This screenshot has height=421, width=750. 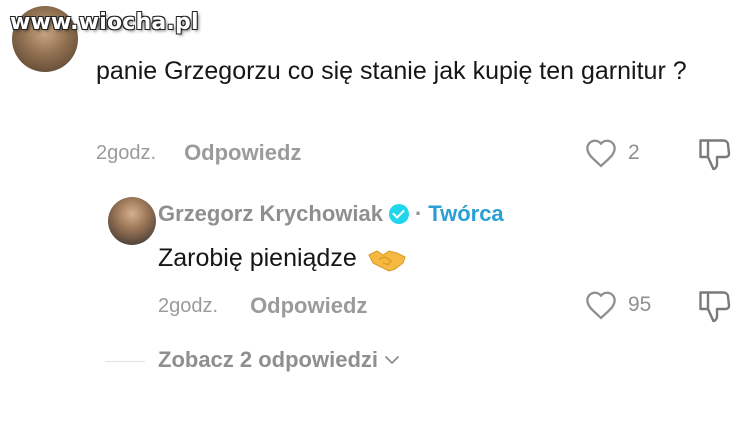 I want to click on comment-like-button: 2, so click(x=612, y=153).